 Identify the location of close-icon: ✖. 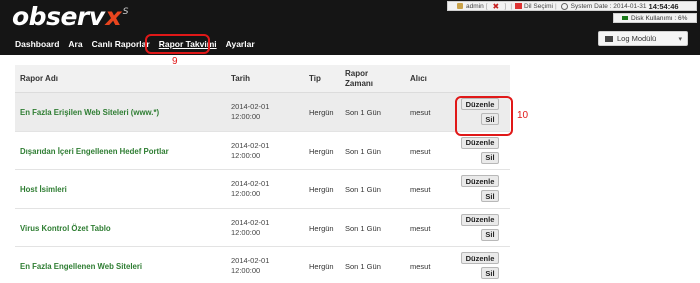
(496, 6).